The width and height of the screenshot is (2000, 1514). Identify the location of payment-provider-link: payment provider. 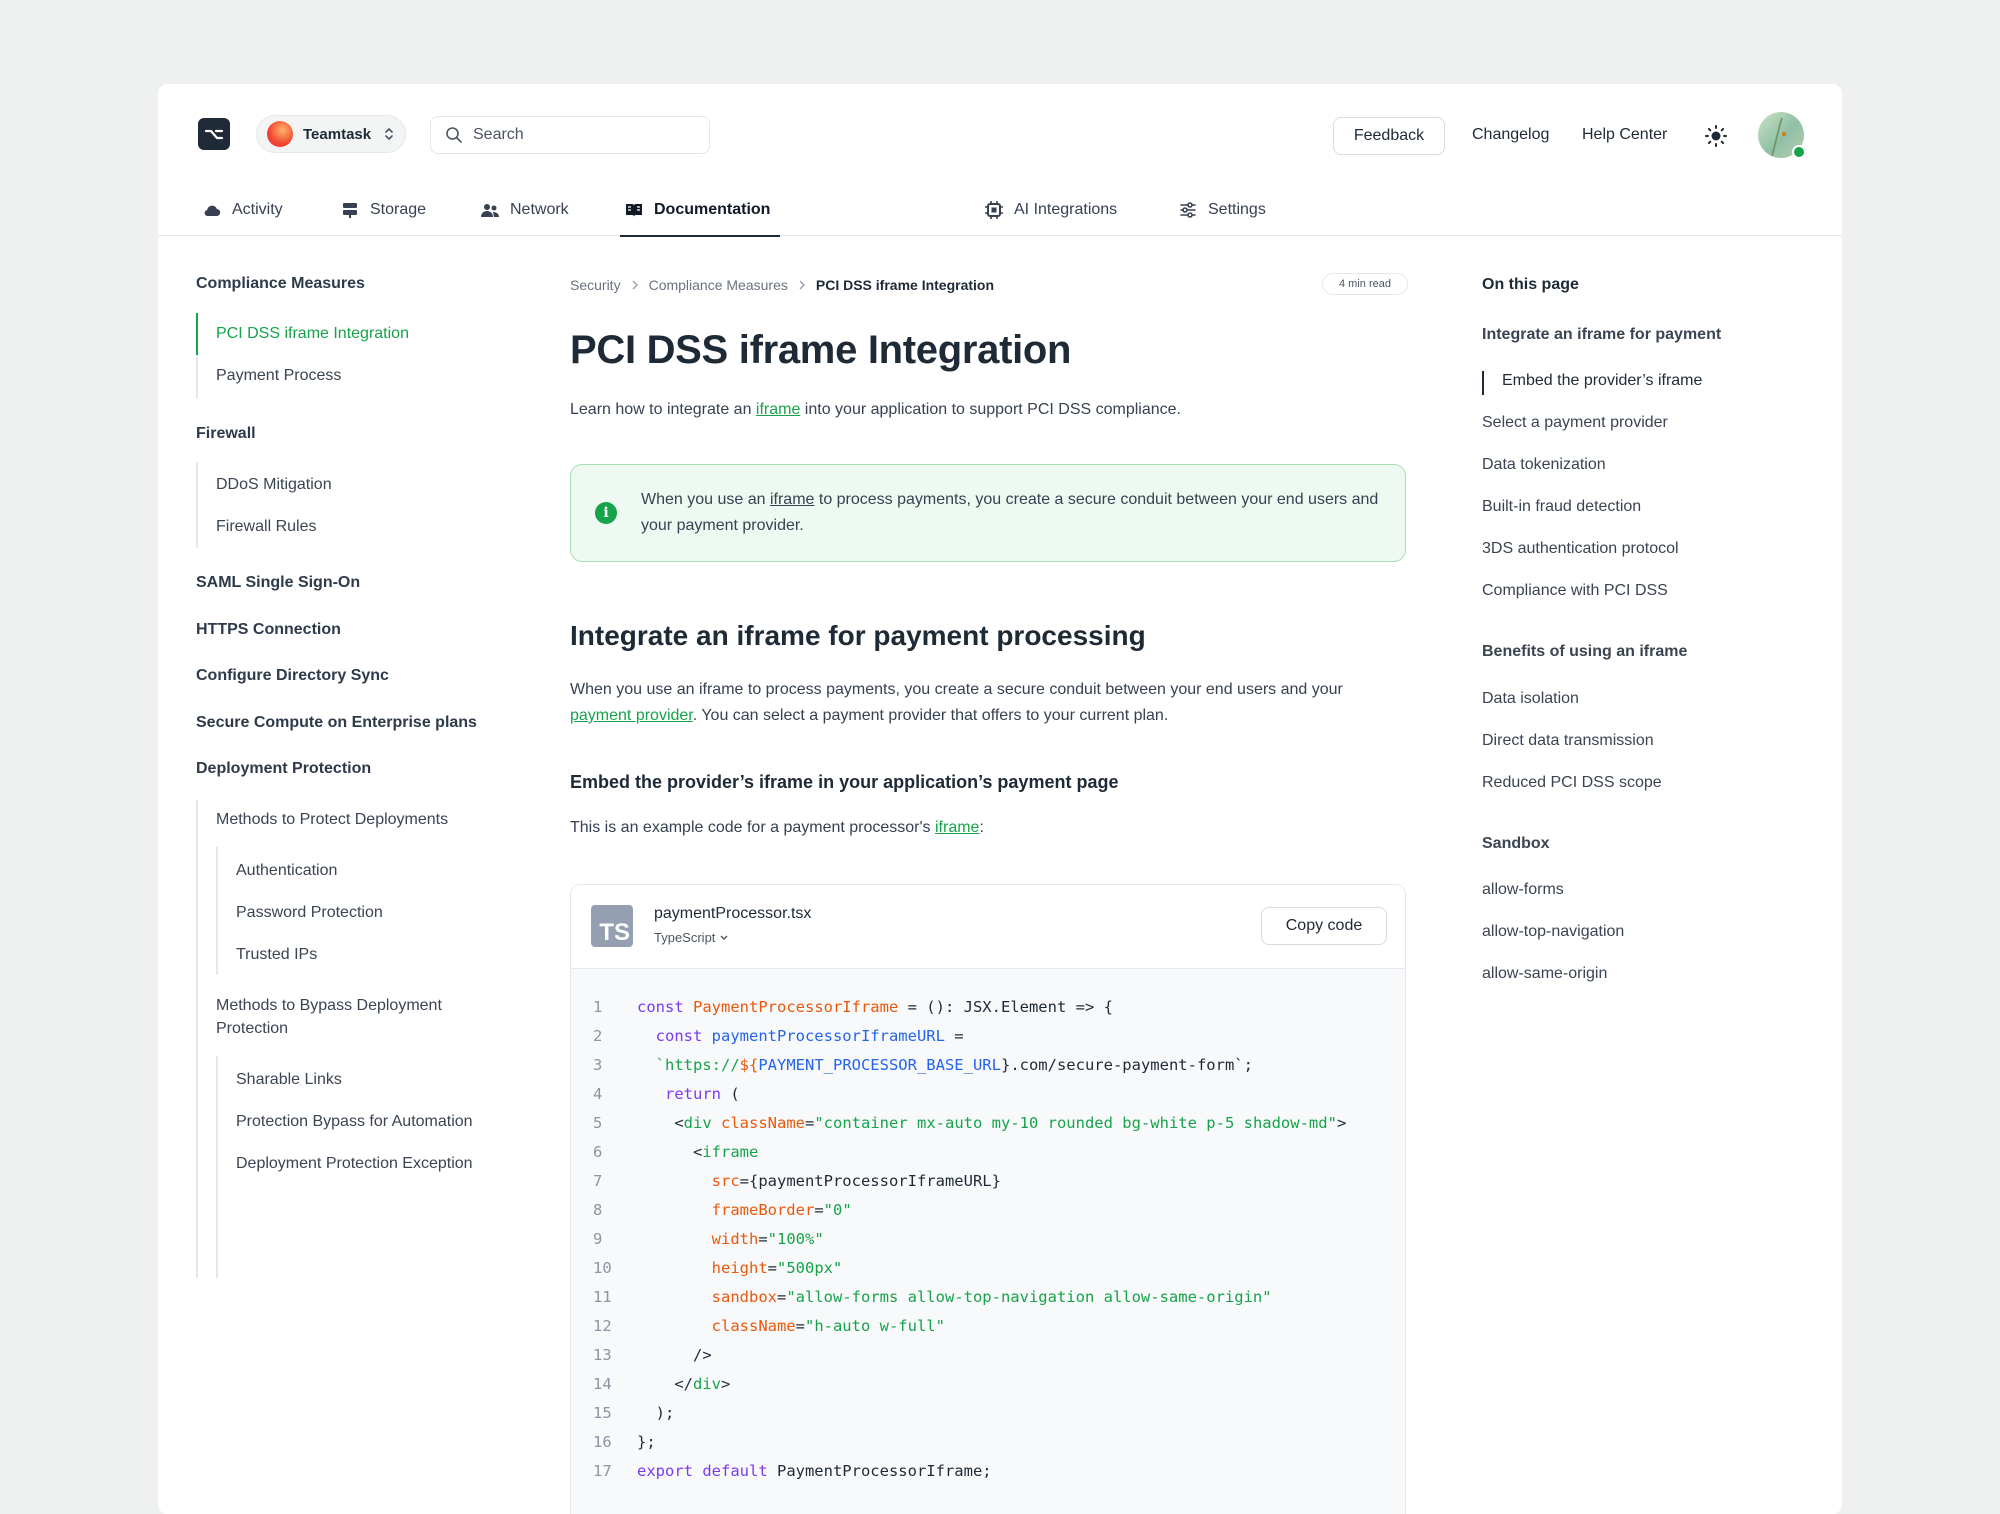
(631, 715).